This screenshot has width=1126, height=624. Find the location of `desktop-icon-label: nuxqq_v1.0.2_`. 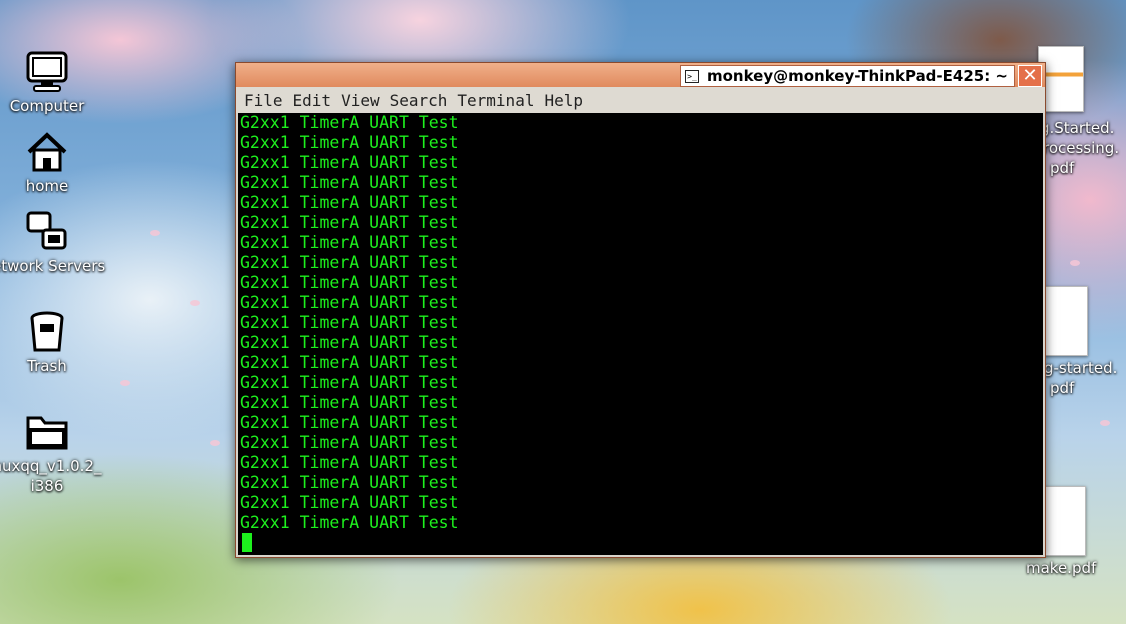

desktop-icon-label: nuxqq_v1.0.2_ is located at coordinates (51, 466).